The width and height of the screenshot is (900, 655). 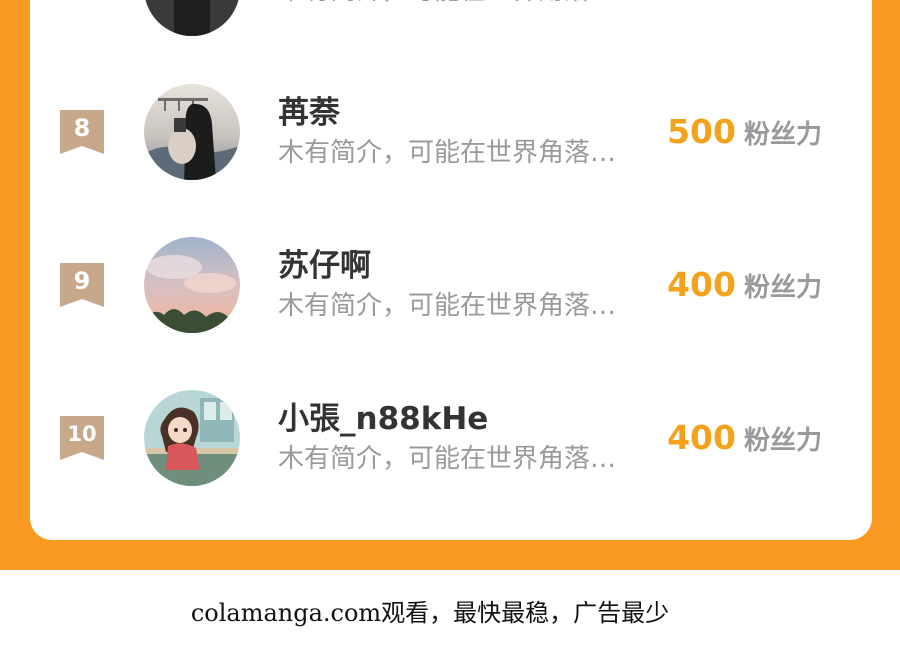 I want to click on anime-girl-avatar, so click(x=192, y=438).